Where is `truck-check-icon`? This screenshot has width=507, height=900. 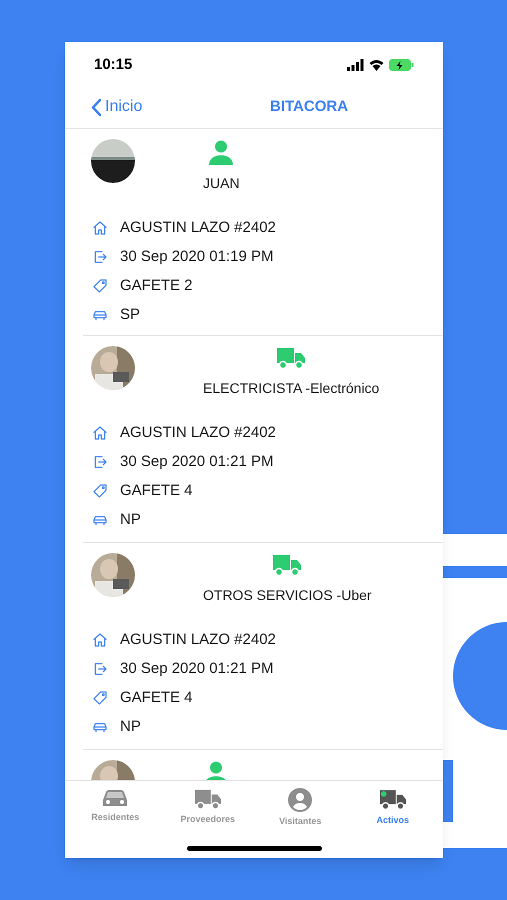 truck-check-icon is located at coordinates (392, 799).